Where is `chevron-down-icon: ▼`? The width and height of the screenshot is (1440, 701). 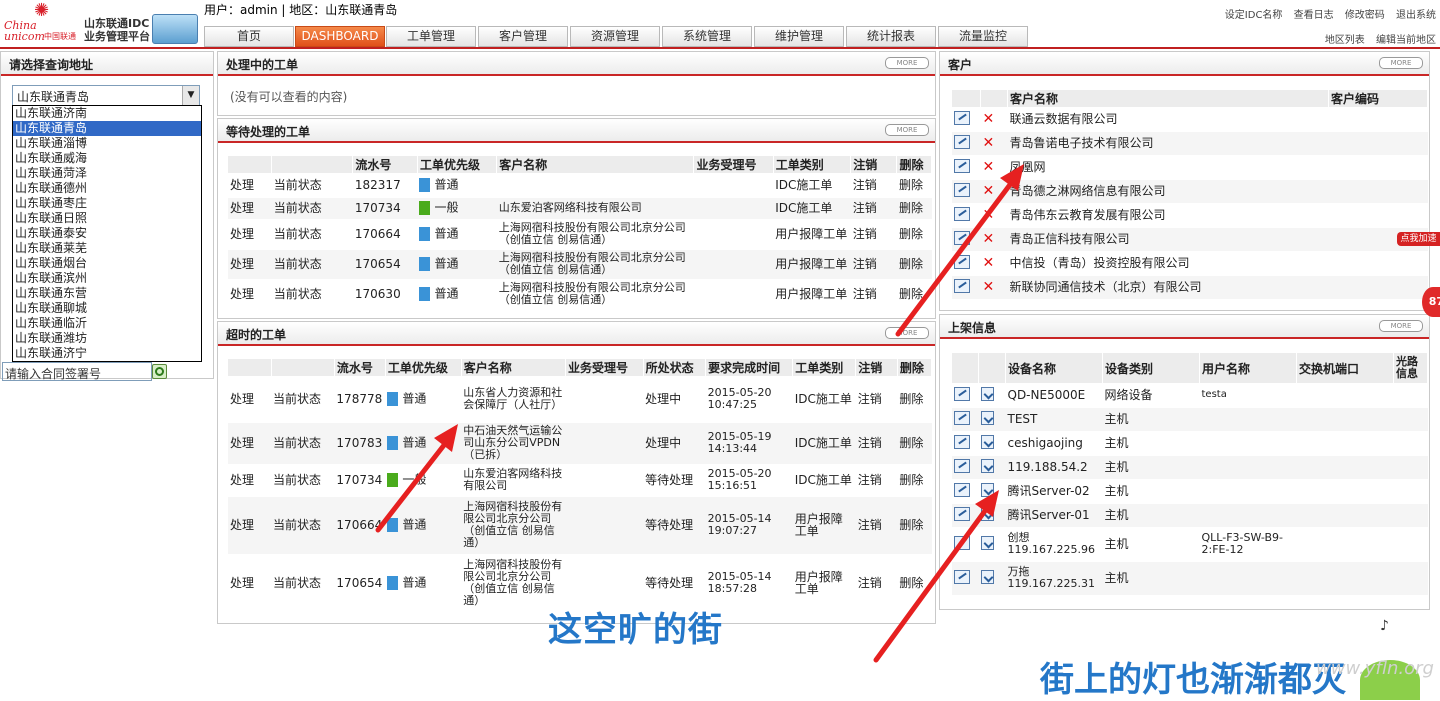
chevron-down-icon: ▼ is located at coordinates (190, 95).